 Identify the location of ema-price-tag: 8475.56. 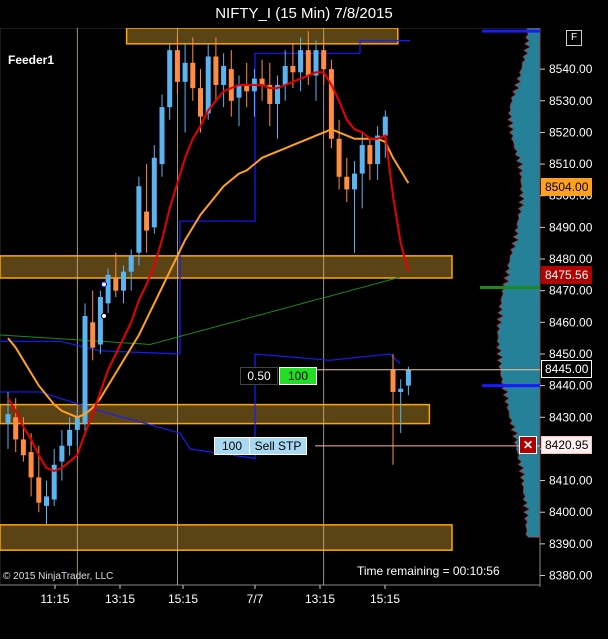
(567, 275).